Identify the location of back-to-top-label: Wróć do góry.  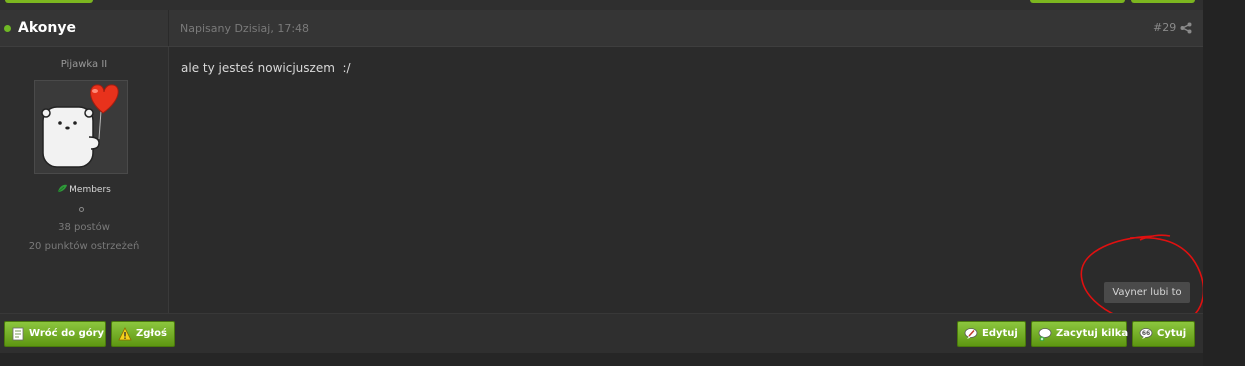
(67, 333).